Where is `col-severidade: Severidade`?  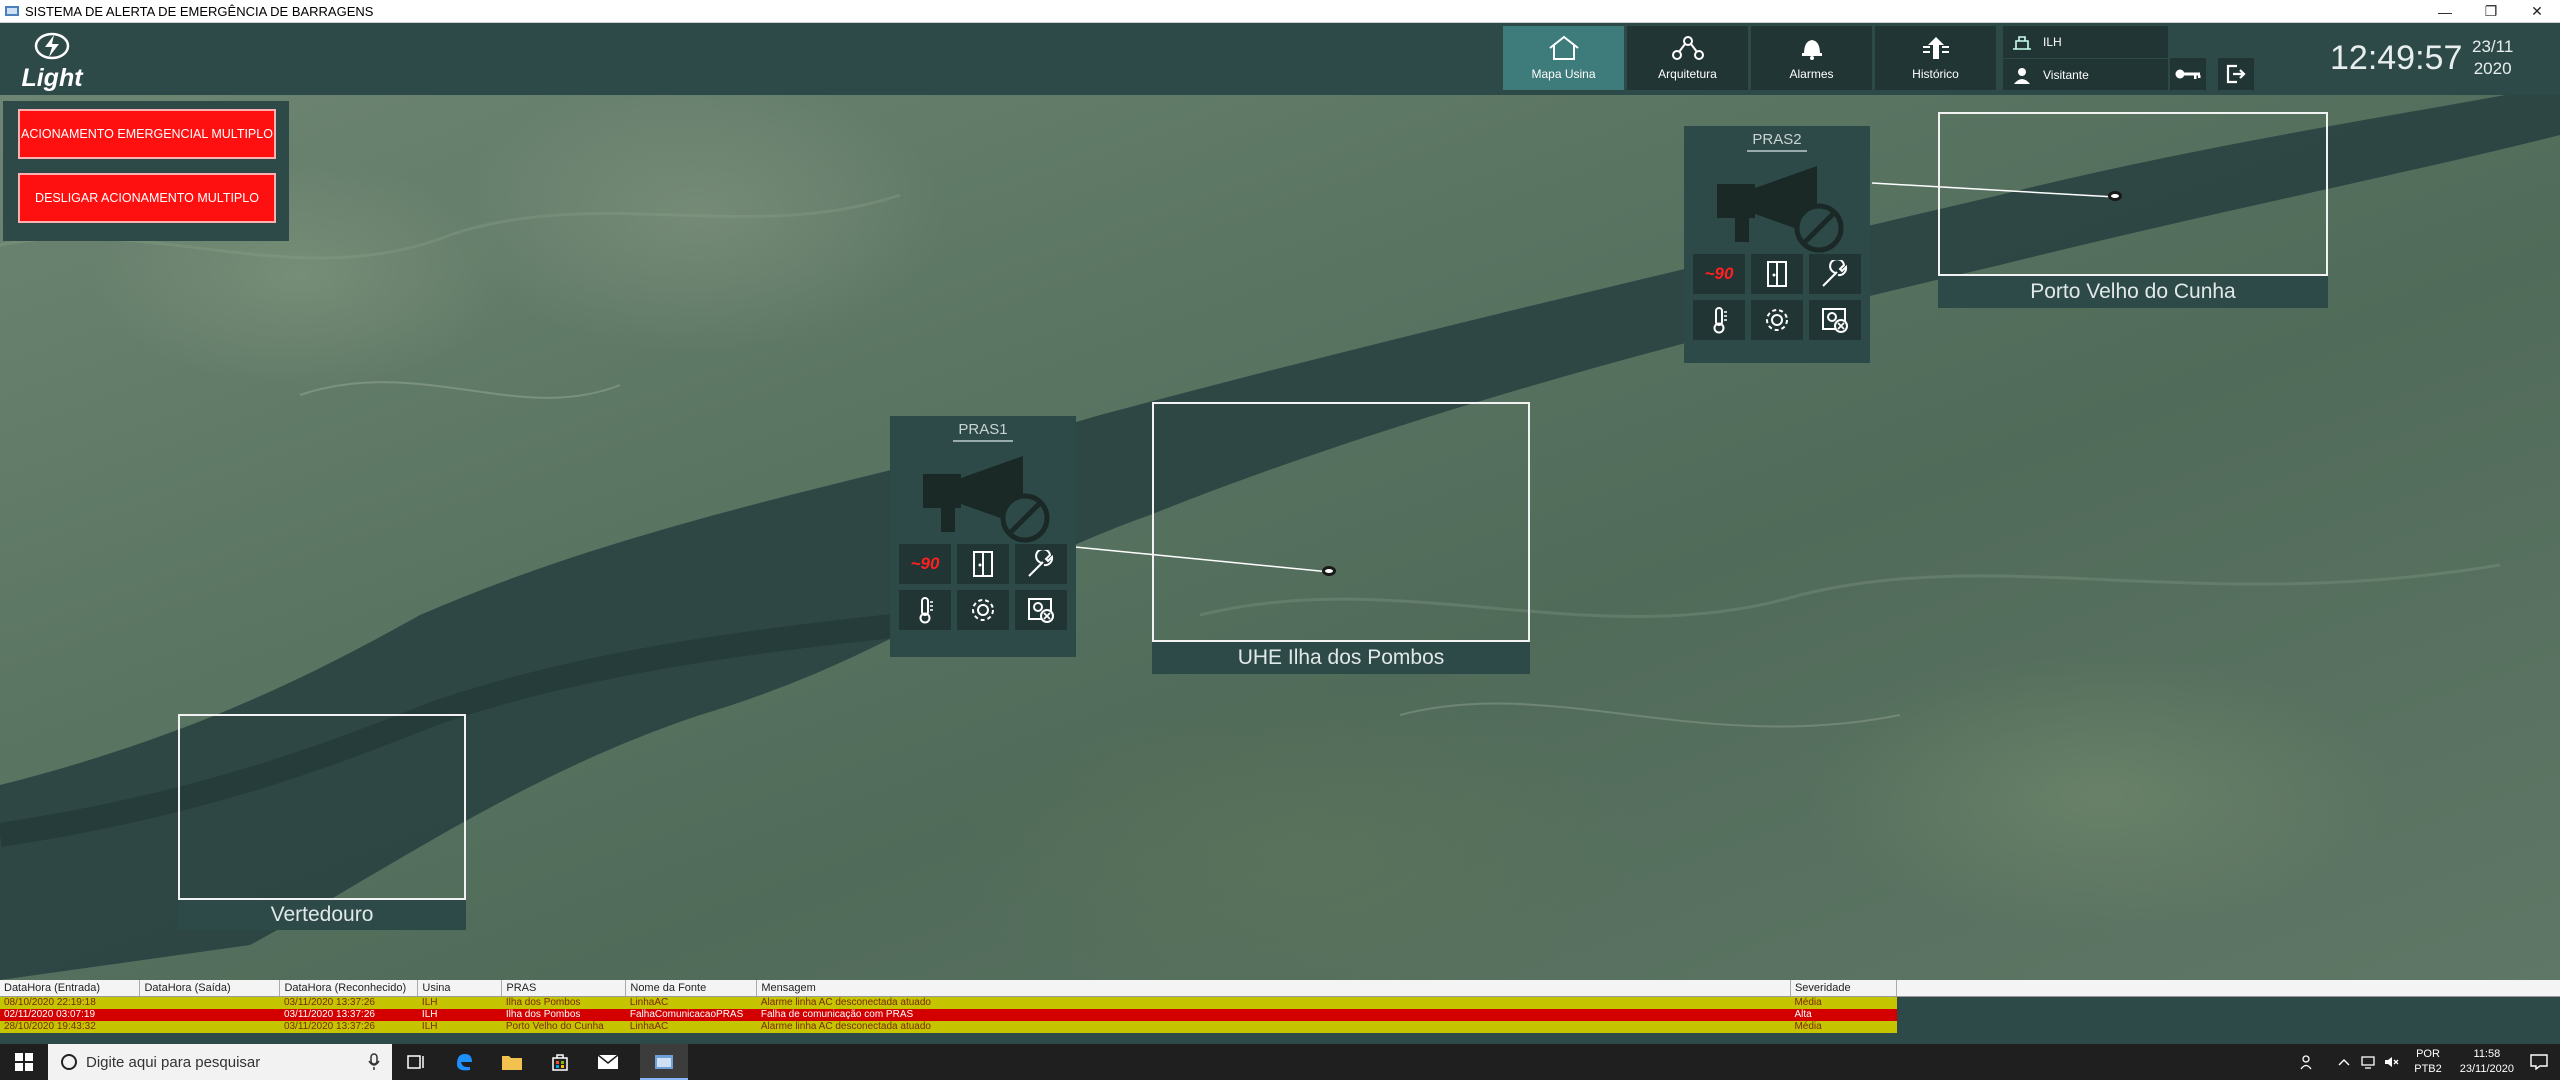 col-severidade: Severidade is located at coordinates (1844, 988).